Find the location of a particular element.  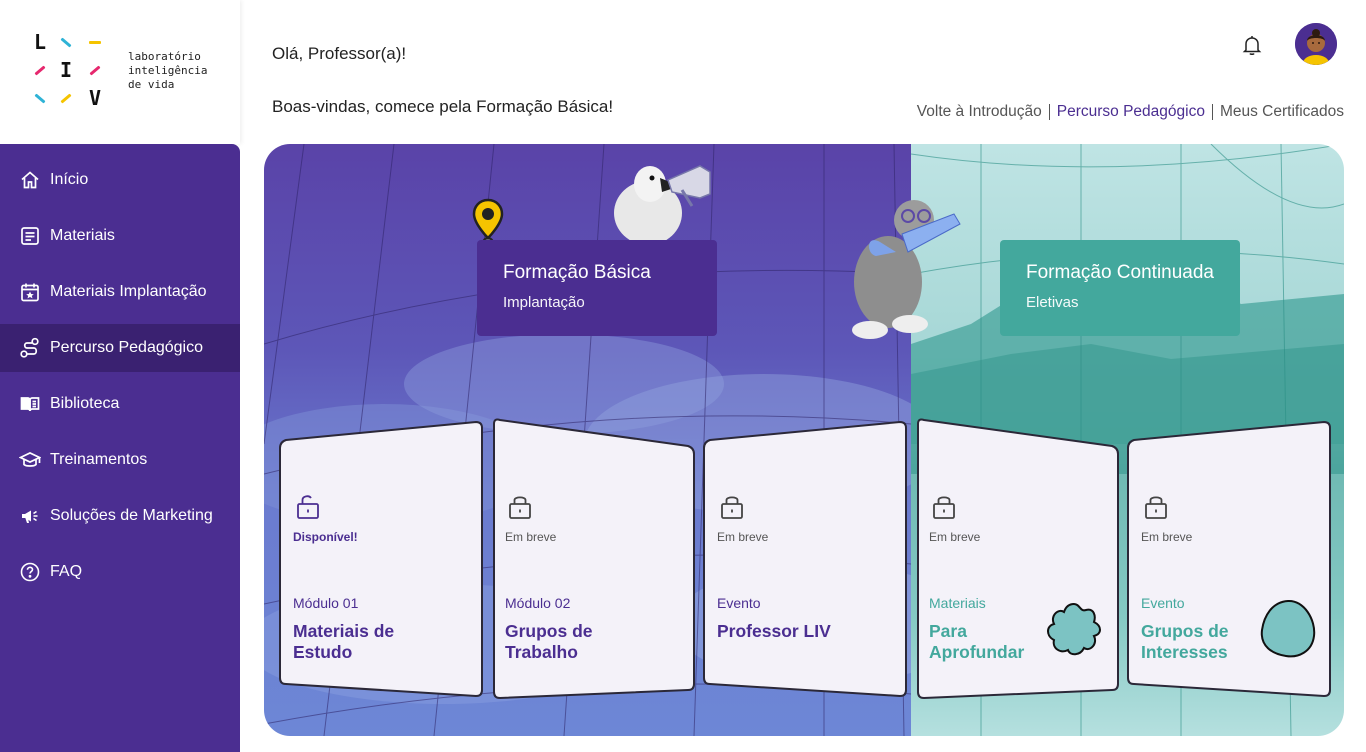

rat-illustration is located at coordinates (901, 269).